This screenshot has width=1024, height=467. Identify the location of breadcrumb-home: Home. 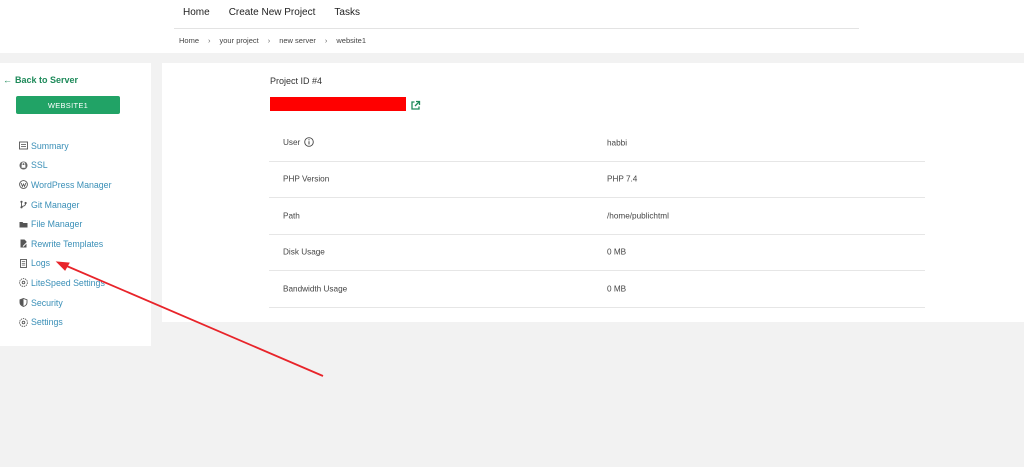
(189, 40).